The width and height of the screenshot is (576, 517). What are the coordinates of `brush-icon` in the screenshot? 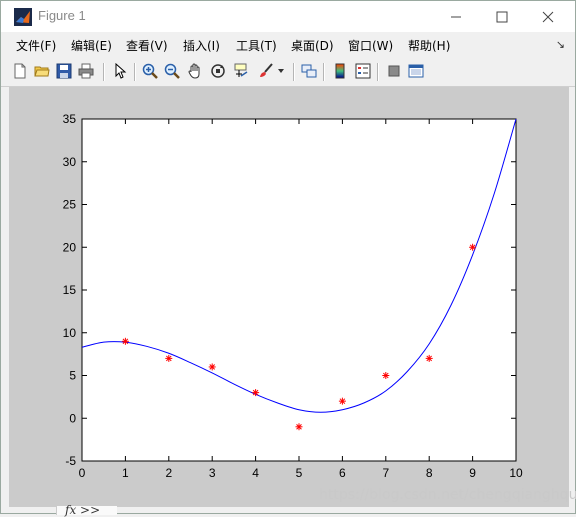 It's located at (266, 70).